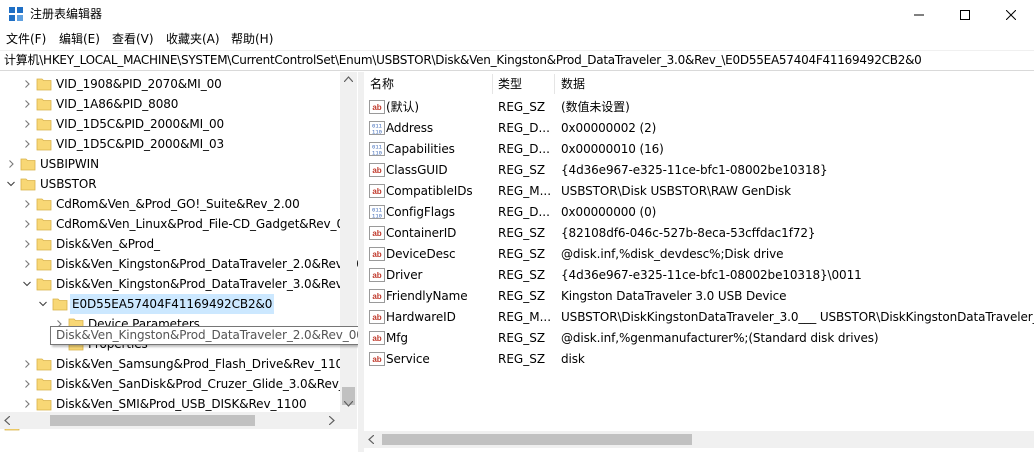 The height and width of the screenshot is (452, 1034). I want to click on binary-value-icon: 011110, so click(377, 212).